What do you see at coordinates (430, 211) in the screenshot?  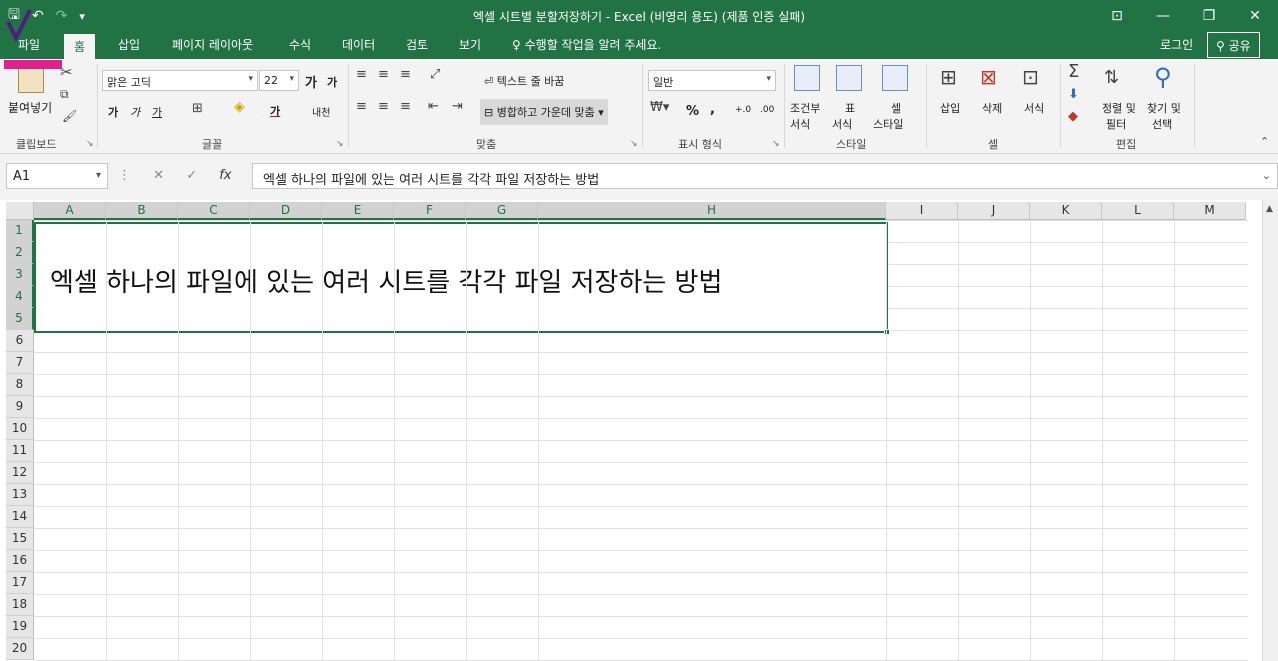 I see `column-header-f: F` at bounding box center [430, 211].